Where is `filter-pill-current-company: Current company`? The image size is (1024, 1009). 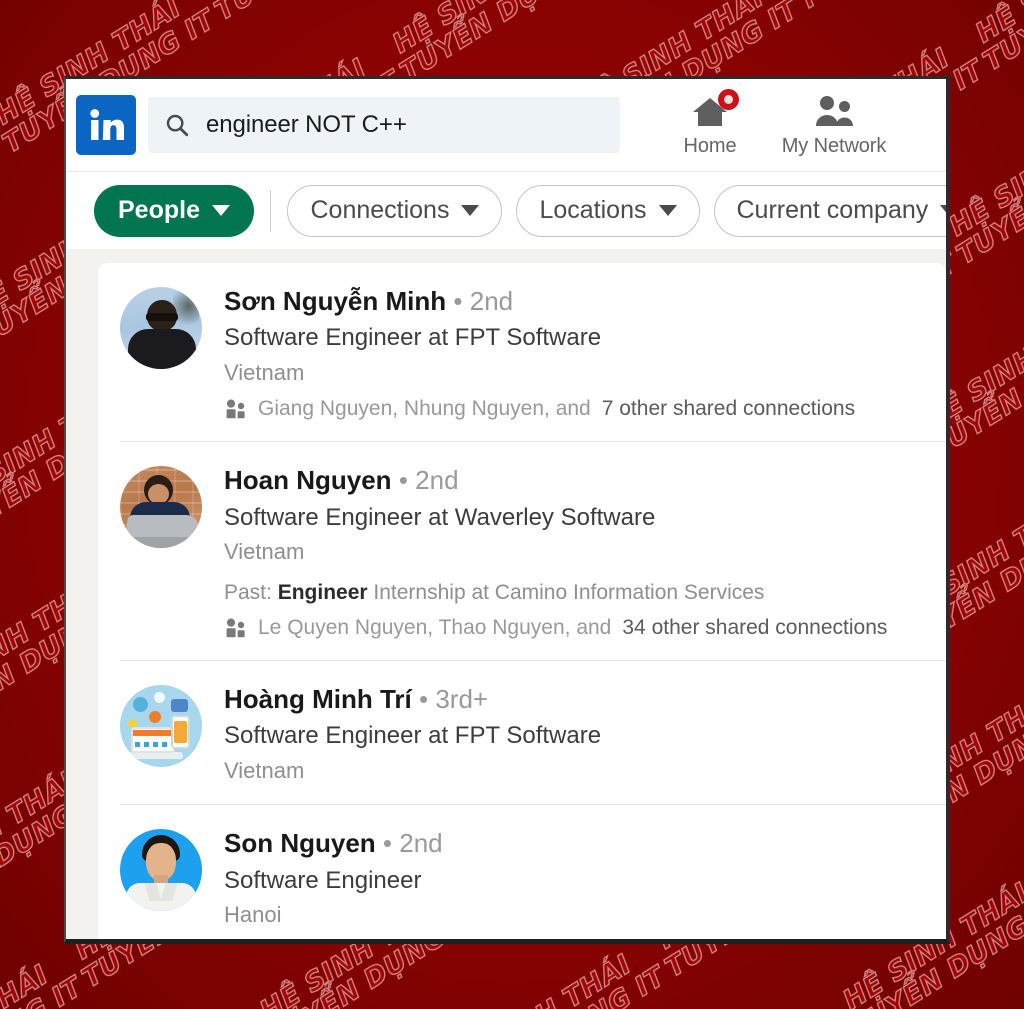
filter-pill-current-company: Current company is located at coordinates (829, 210).